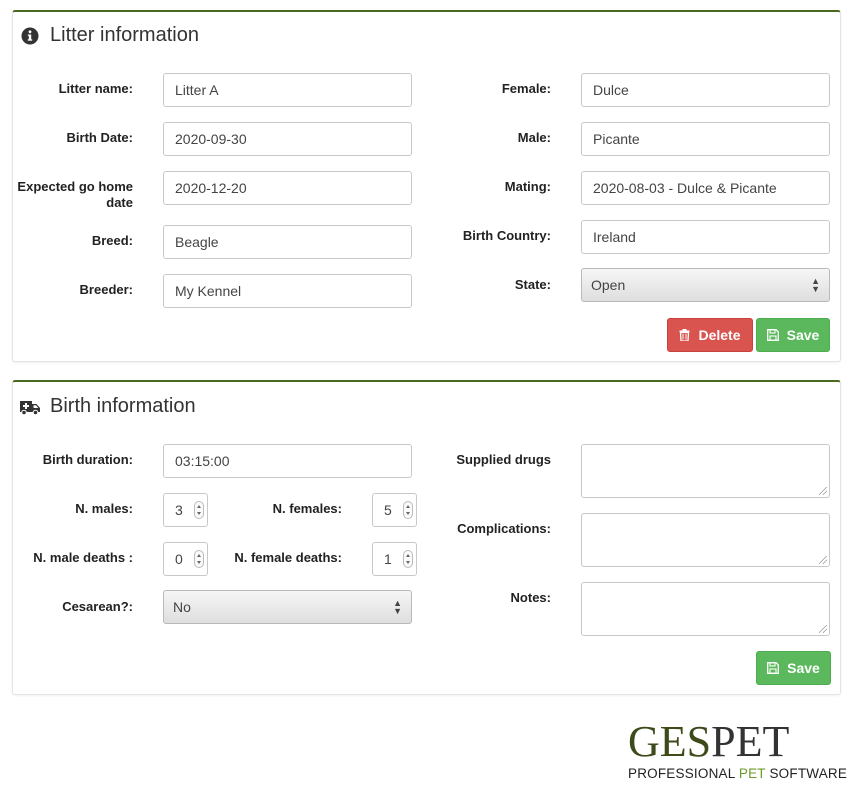 The image size is (853, 796). What do you see at coordinates (806, 773) in the screenshot?
I see `logo-tagline-part2: SOFTWARE` at bounding box center [806, 773].